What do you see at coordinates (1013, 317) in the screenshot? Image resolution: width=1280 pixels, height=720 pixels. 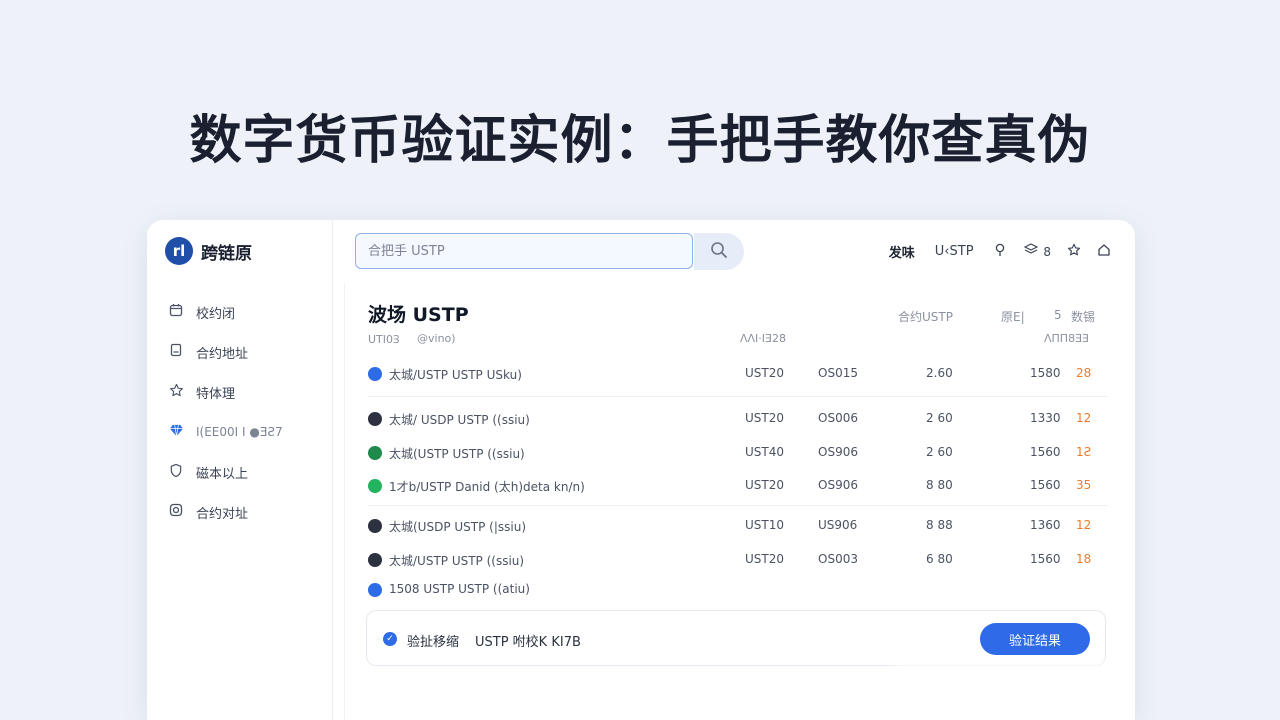 I see `origin-meta: 原E|` at bounding box center [1013, 317].